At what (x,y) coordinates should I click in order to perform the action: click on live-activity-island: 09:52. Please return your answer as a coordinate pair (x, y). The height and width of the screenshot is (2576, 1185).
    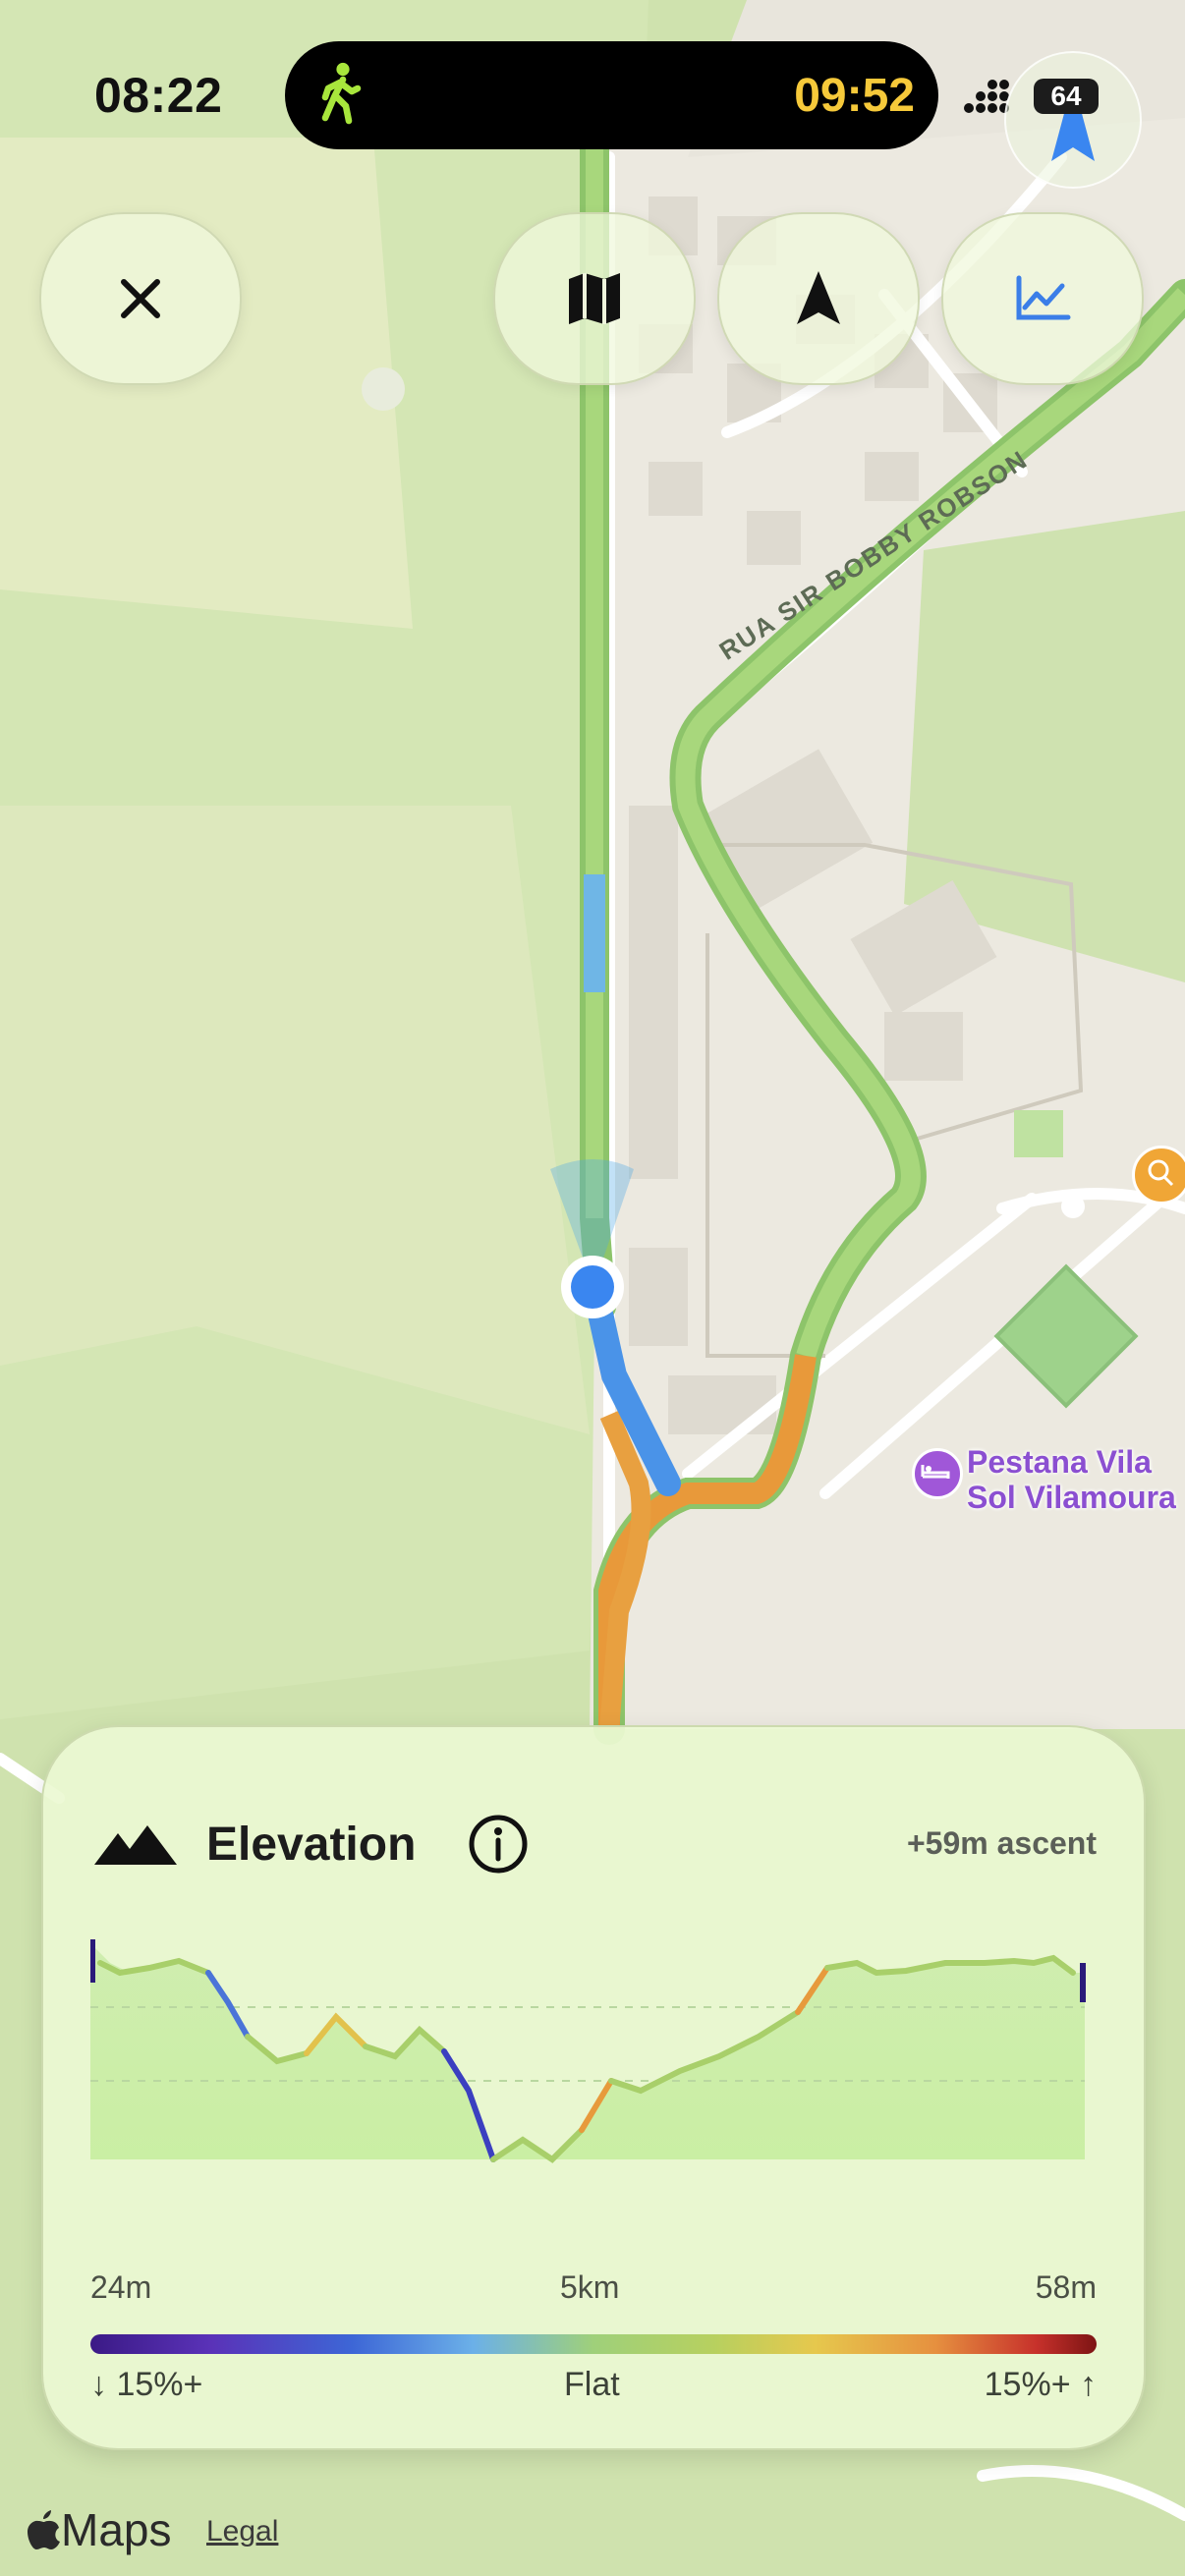
    Looking at the image, I should click on (612, 95).